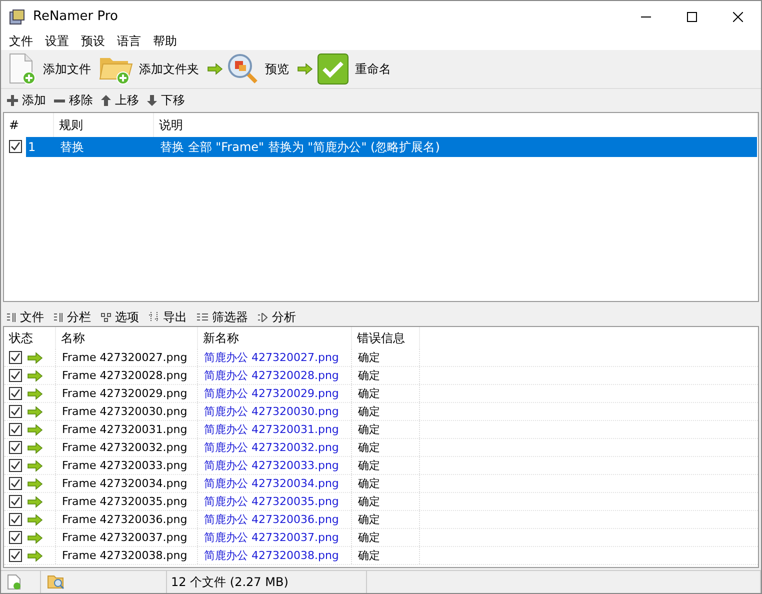  What do you see at coordinates (275, 375) in the screenshot?
I see `table-cell: 简鹿办公 427320028.png` at bounding box center [275, 375].